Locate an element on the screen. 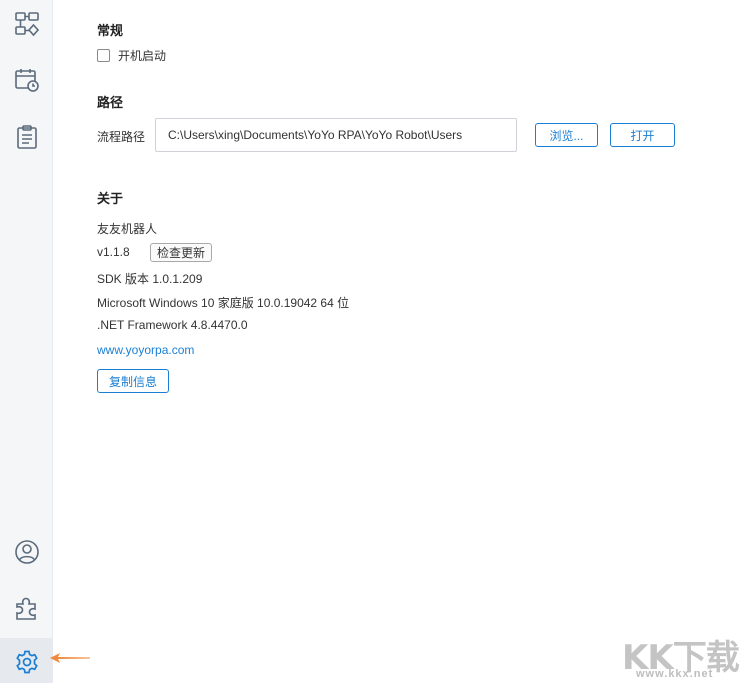 The width and height of the screenshot is (741, 683). sidebar-item-schedule is located at coordinates (26, 80).